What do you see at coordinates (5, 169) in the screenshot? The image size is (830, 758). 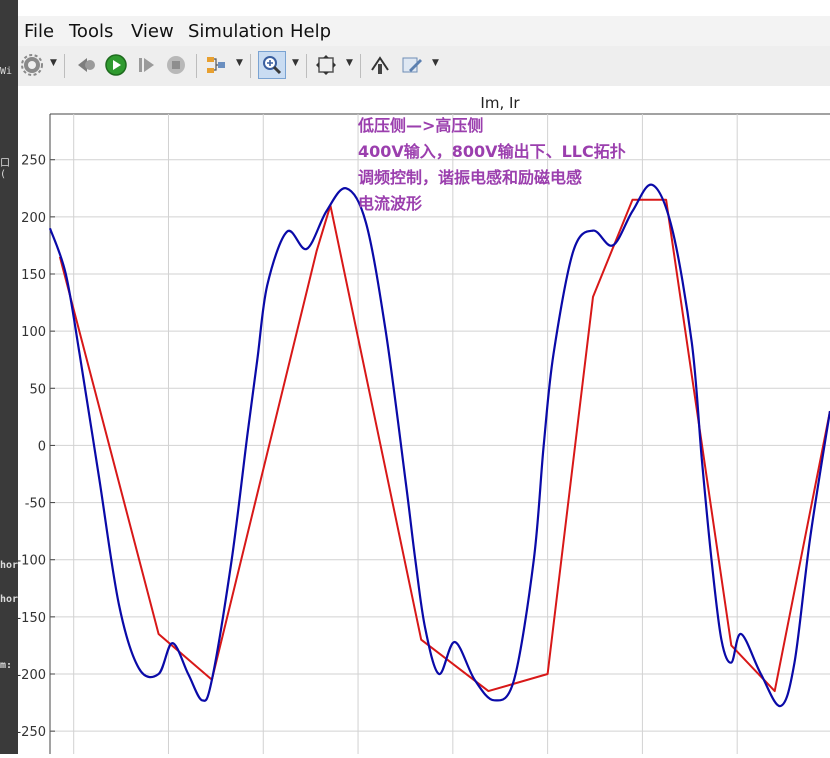 I see `side-fragment: 口 (` at bounding box center [5, 169].